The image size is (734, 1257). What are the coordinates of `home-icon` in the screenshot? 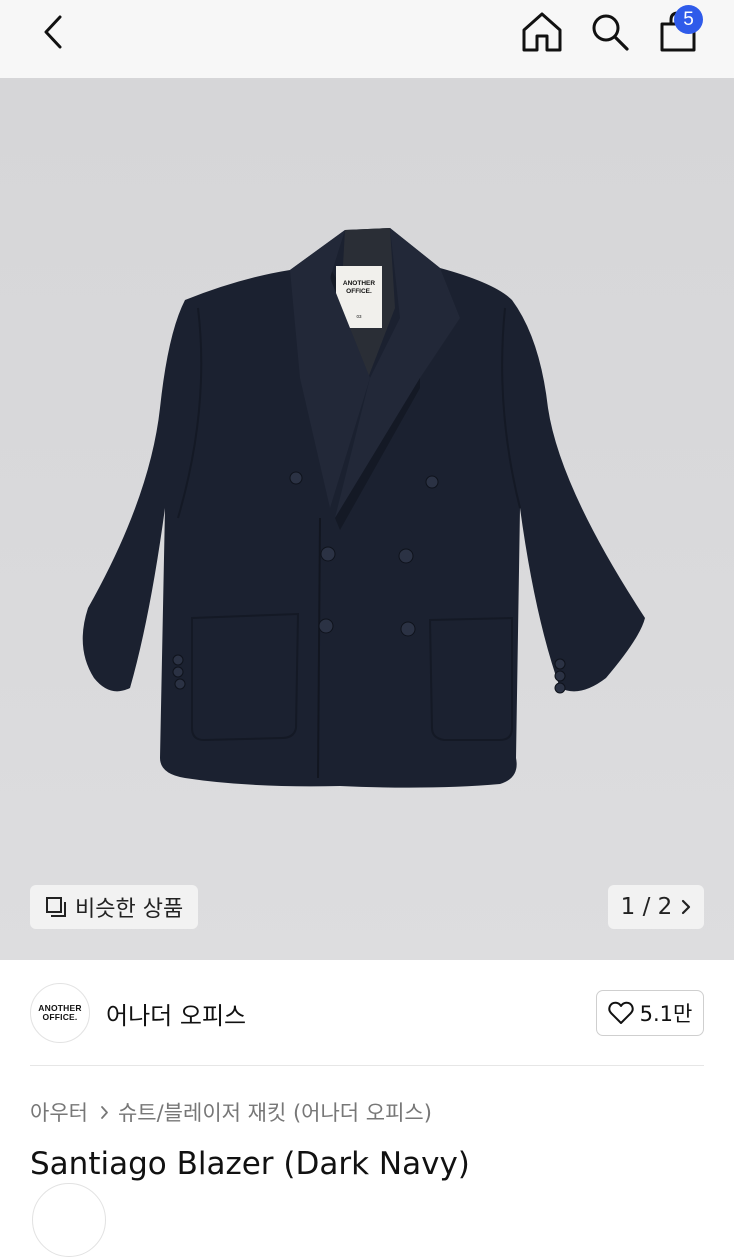 It's located at (542, 32).